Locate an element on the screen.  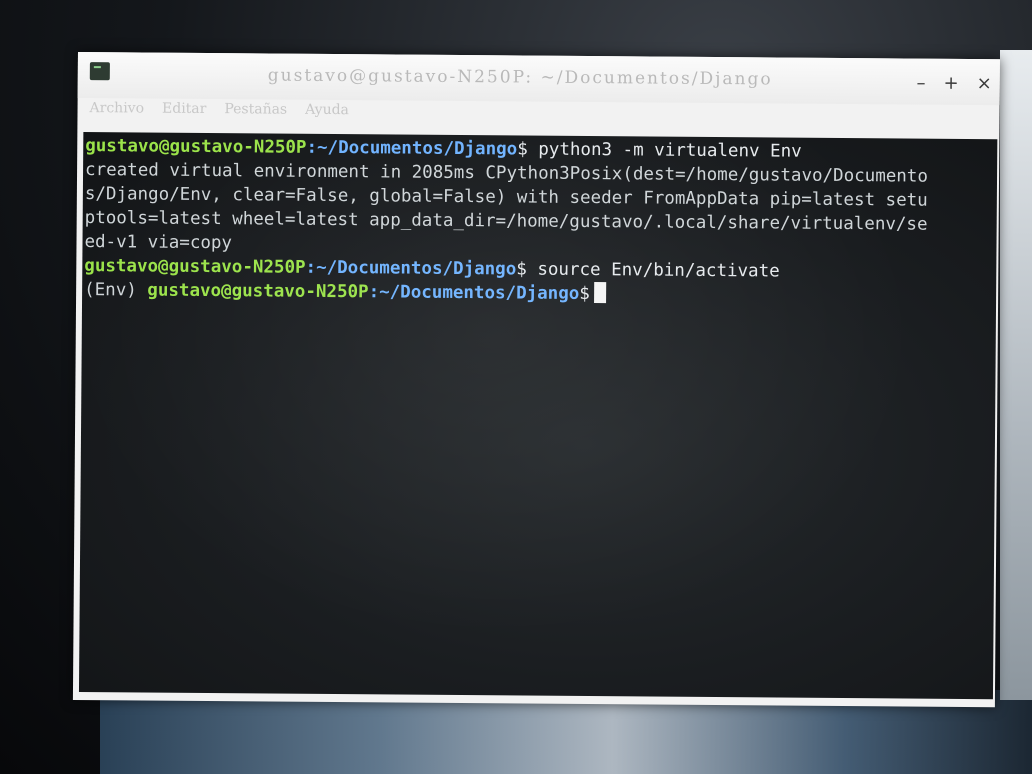
command-text: source Env/bin/activate is located at coordinates (653, 270).